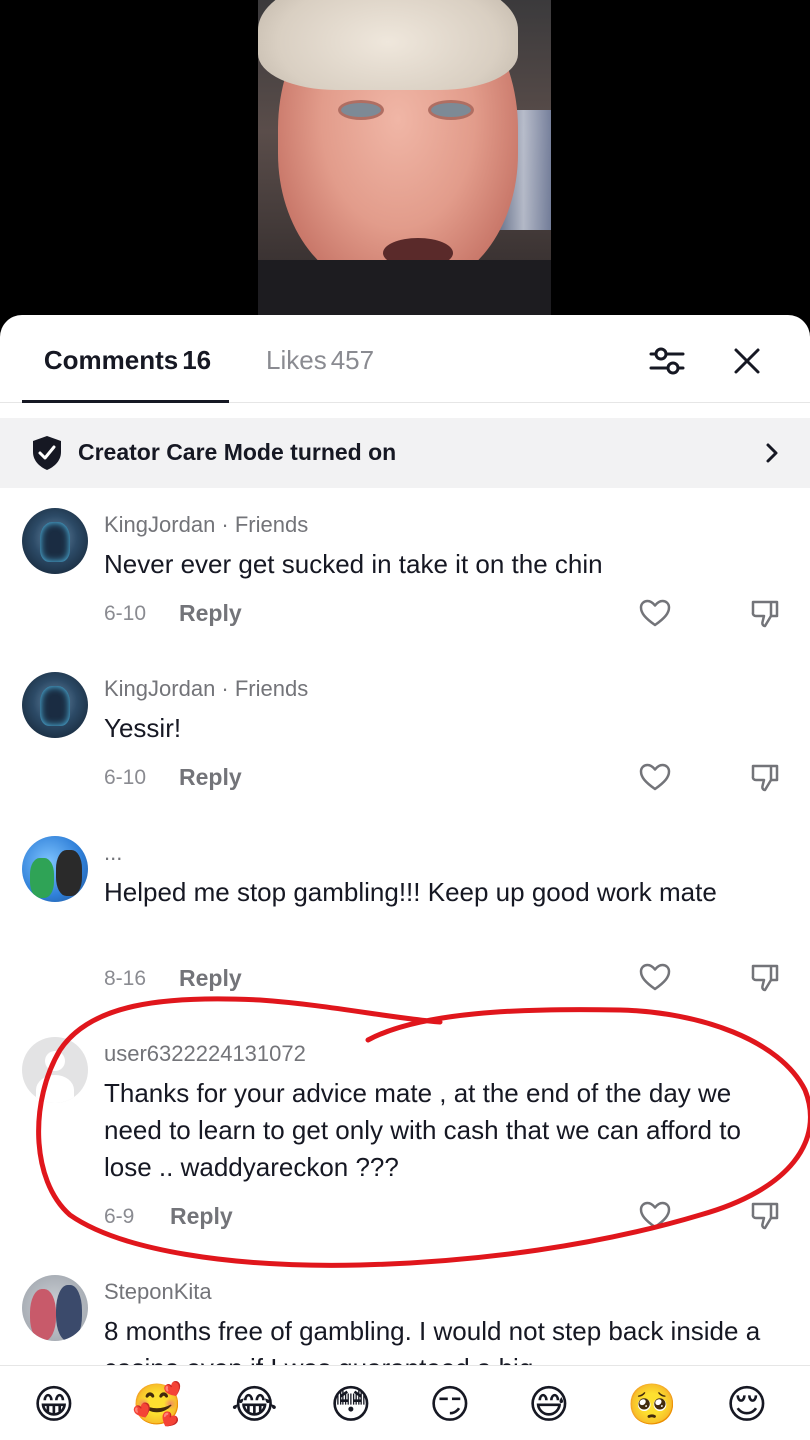 The image size is (810, 1440). What do you see at coordinates (405, 1402) in the screenshot?
I see `emoji-quick-bar: 😁 🥰 😂 😳 😏 😅 🥺 😌` at bounding box center [405, 1402].